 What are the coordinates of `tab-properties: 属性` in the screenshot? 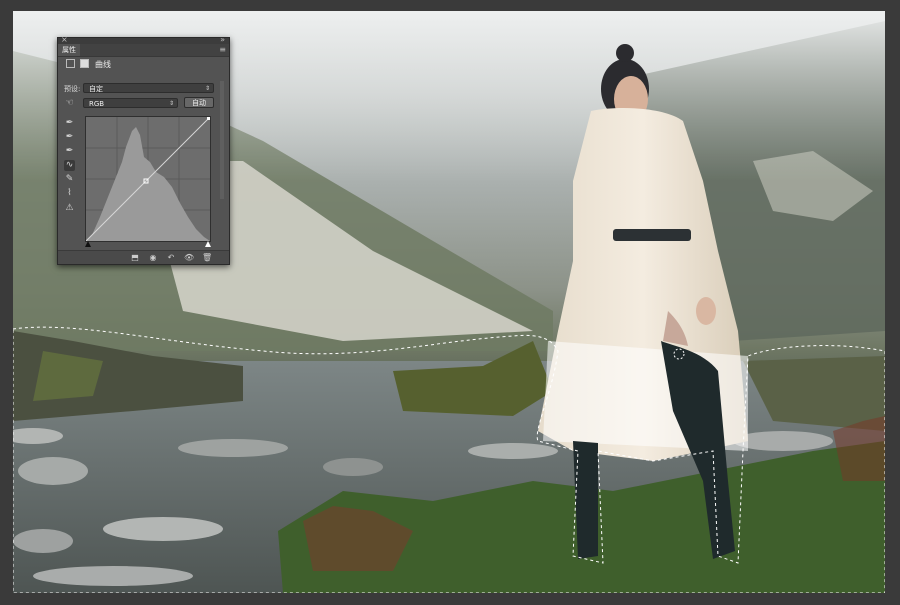 It's located at (69, 50).